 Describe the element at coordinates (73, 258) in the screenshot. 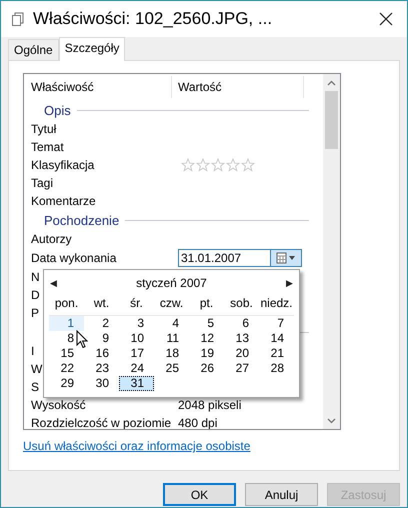

I see `property-label: Data wykonania` at that location.